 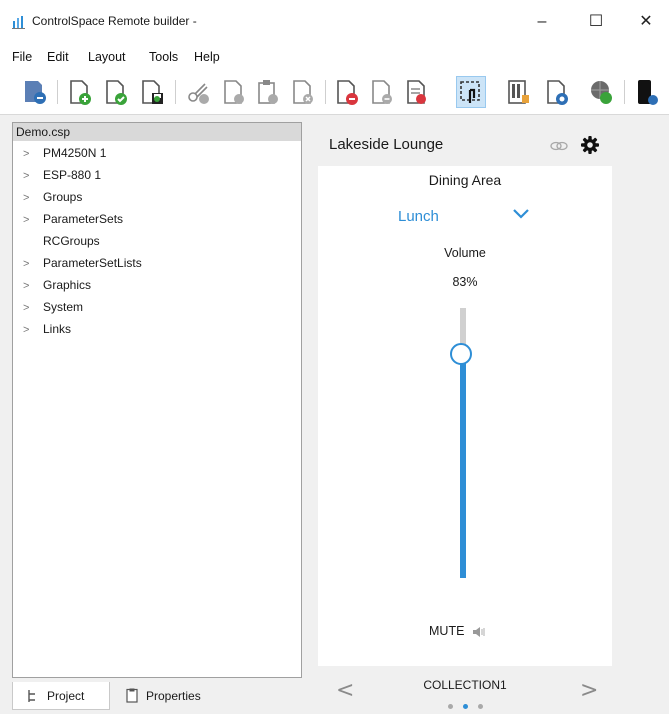 What do you see at coordinates (198, 92) in the screenshot?
I see `cut-icon` at bounding box center [198, 92].